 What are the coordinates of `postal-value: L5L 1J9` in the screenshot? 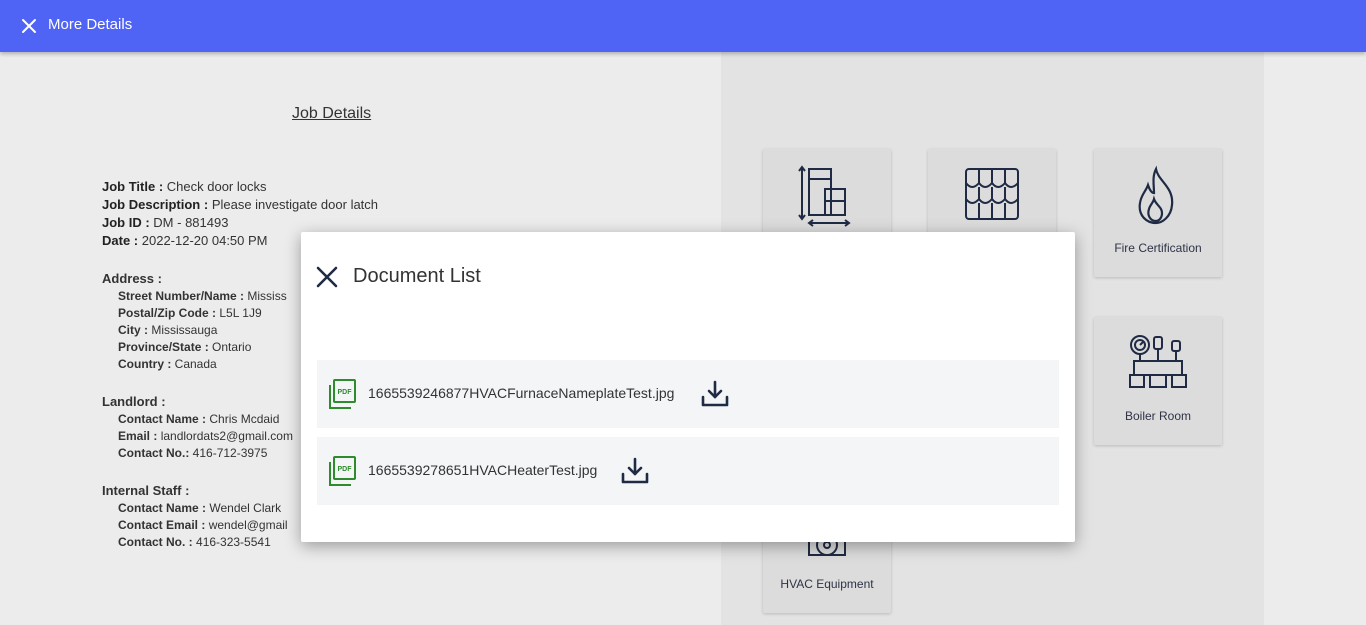 It's located at (240, 313).